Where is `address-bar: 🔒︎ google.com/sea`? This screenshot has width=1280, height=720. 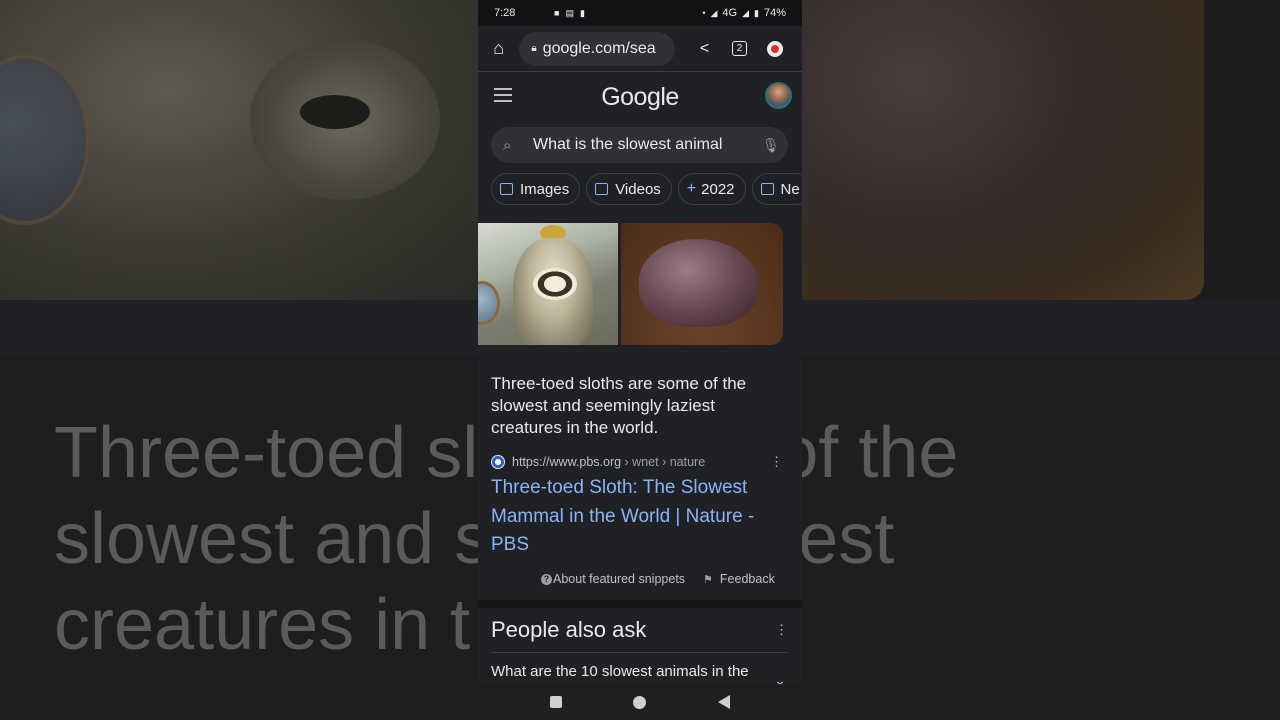 address-bar: 🔒︎ google.com/sea is located at coordinates (597, 48).